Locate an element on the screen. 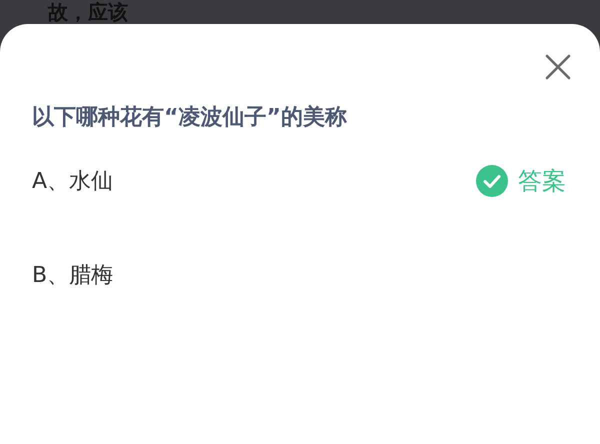  question-text: 以下哪种花有“凌波仙子”的美称 is located at coordinates (190, 118).